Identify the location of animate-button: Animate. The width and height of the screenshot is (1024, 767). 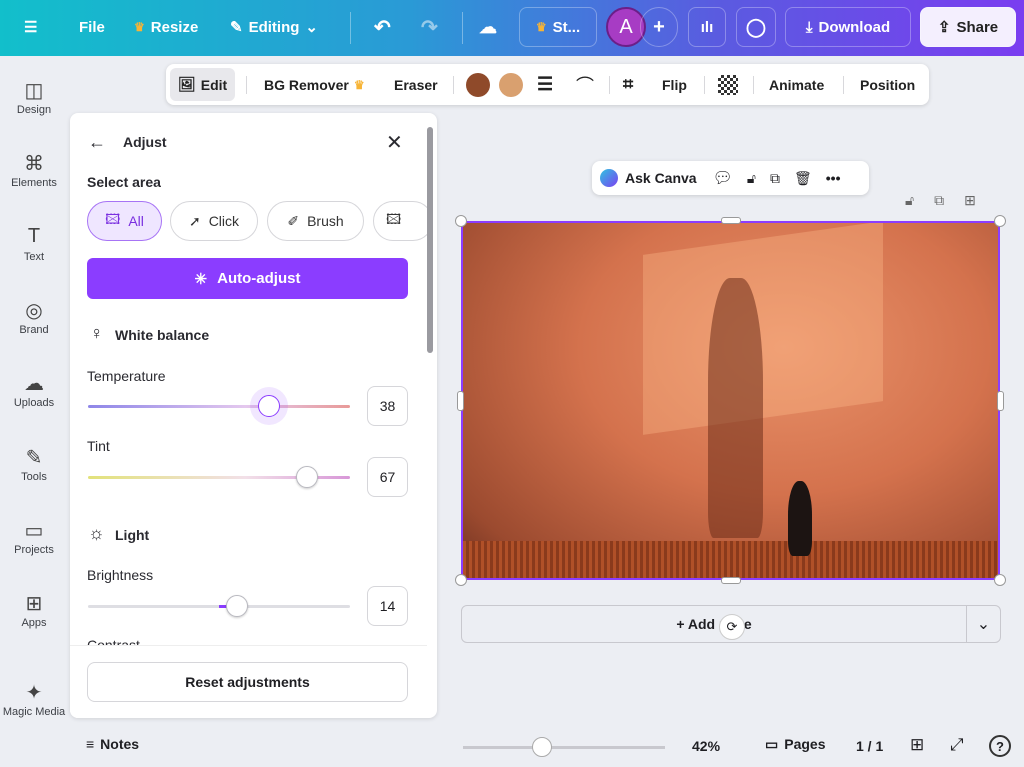
(796, 84).